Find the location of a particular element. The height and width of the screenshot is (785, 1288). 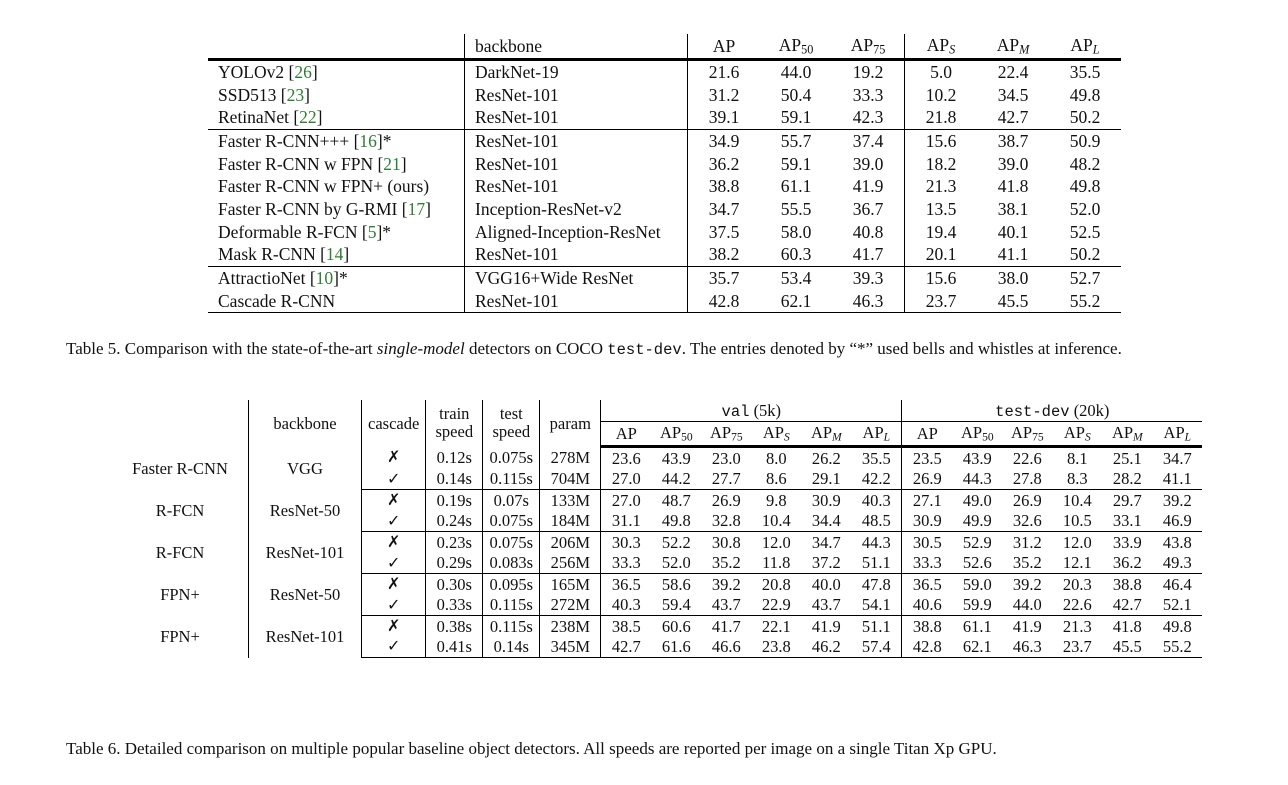

th6-method is located at coordinates (180, 423).